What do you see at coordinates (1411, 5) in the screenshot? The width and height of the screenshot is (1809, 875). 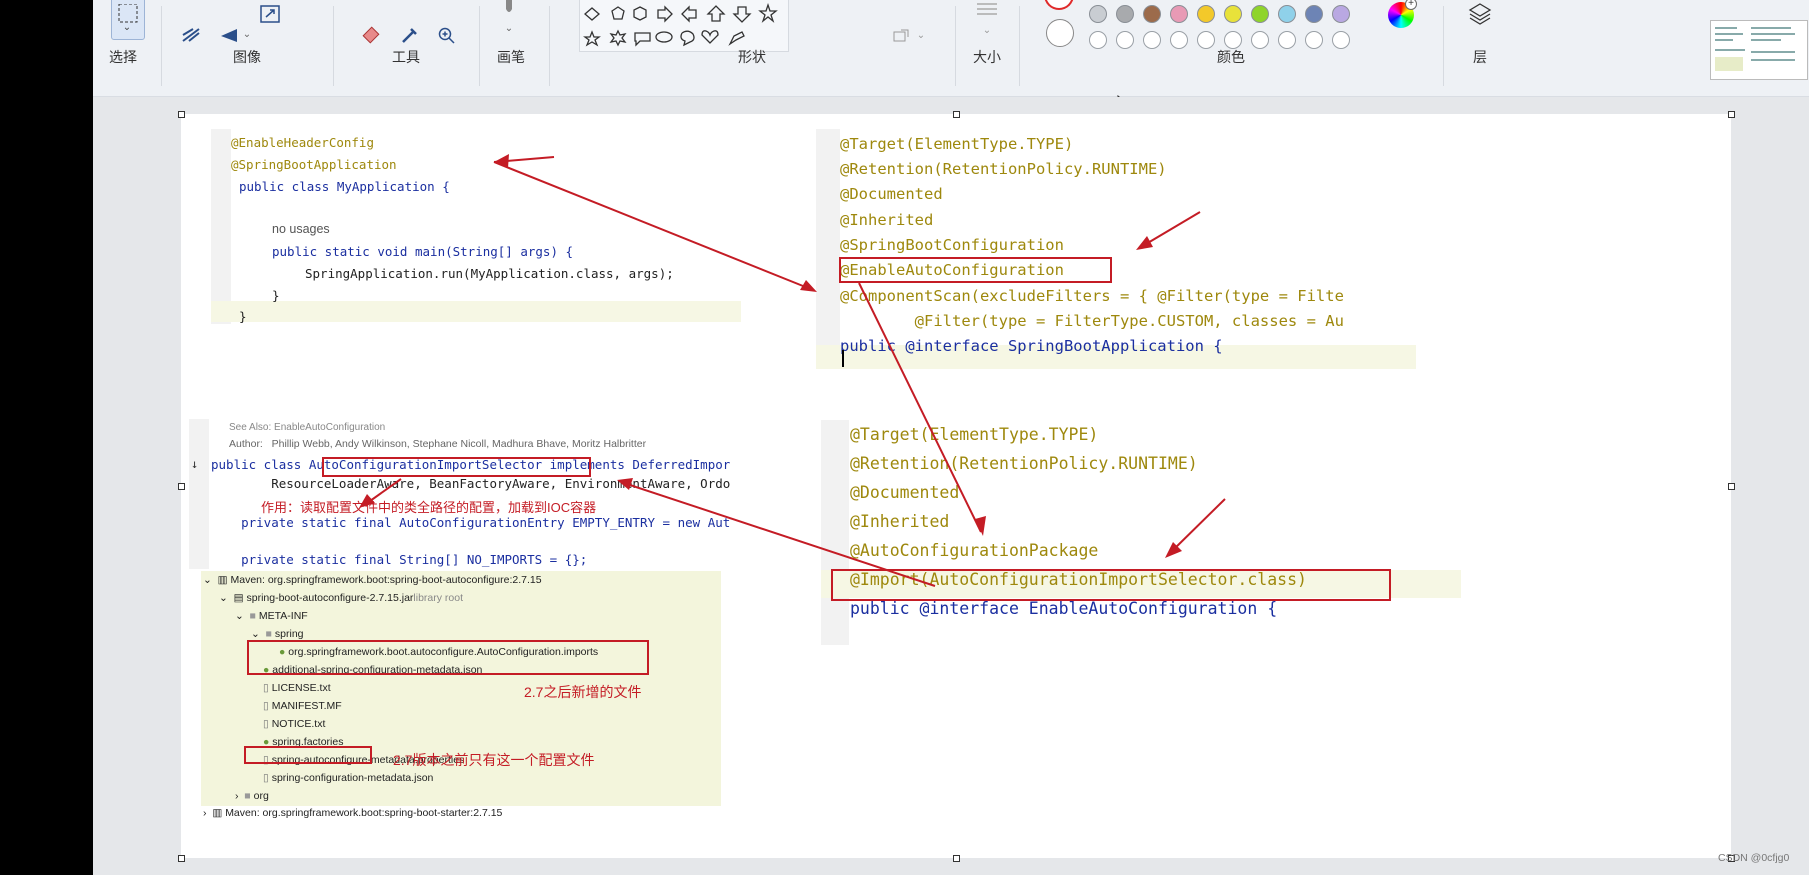 I see `add-color-icon: +` at bounding box center [1411, 5].